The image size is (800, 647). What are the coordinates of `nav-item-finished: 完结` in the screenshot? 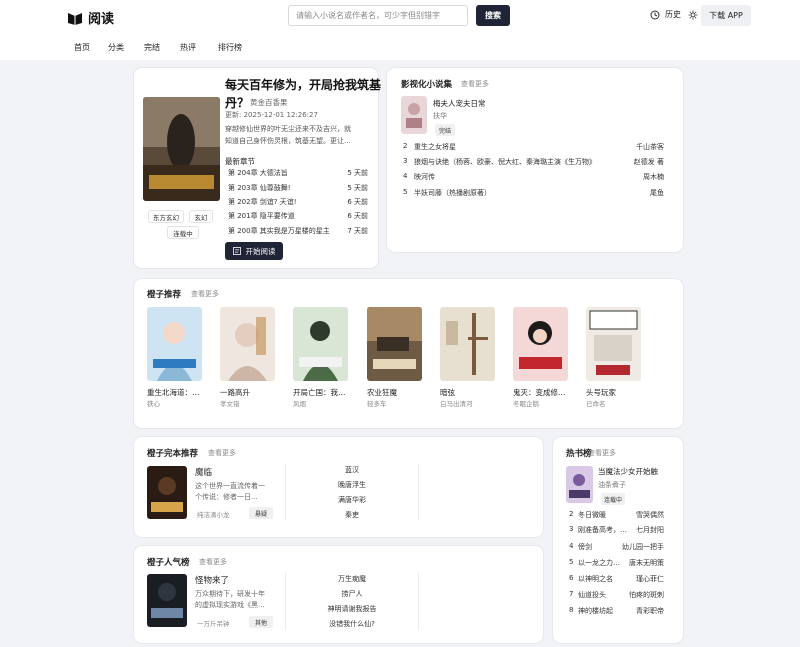 It's located at (152, 47).